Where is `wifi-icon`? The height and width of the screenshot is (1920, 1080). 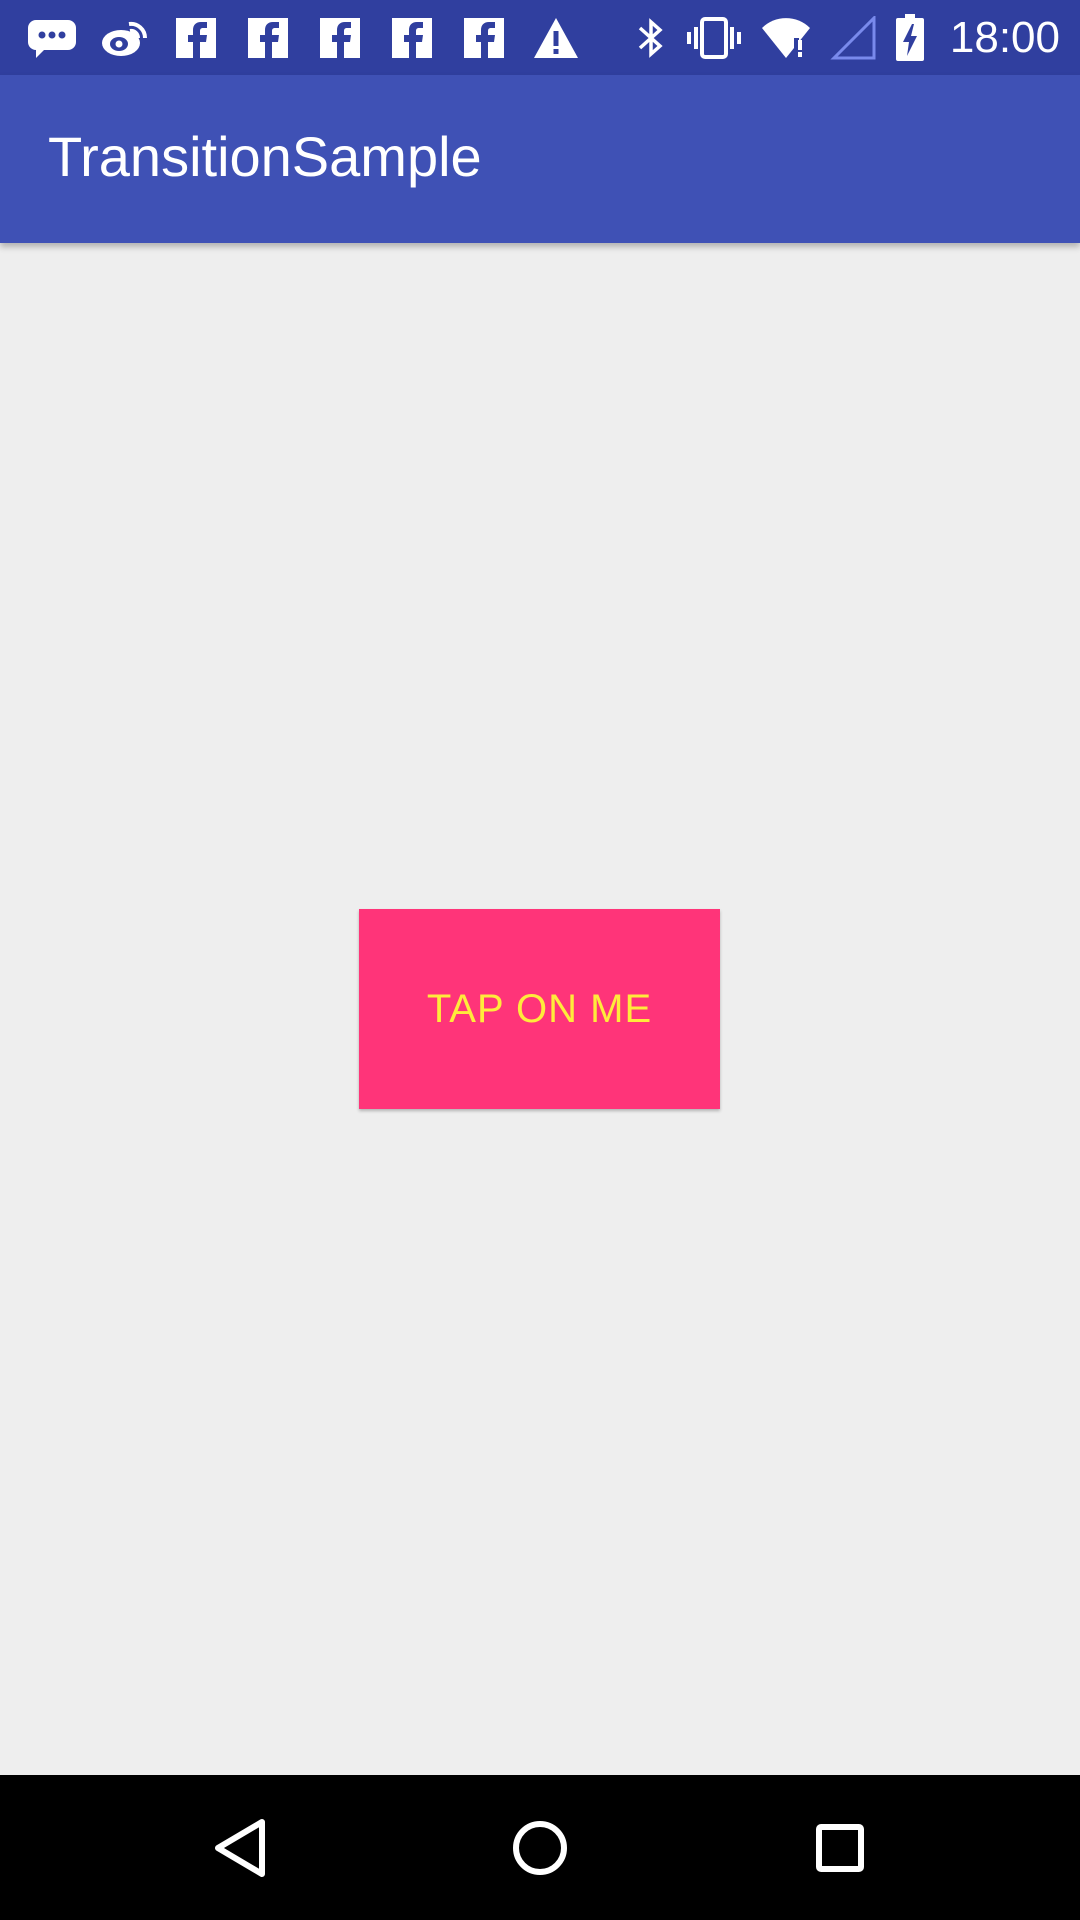
wifi-icon is located at coordinates (786, 38).